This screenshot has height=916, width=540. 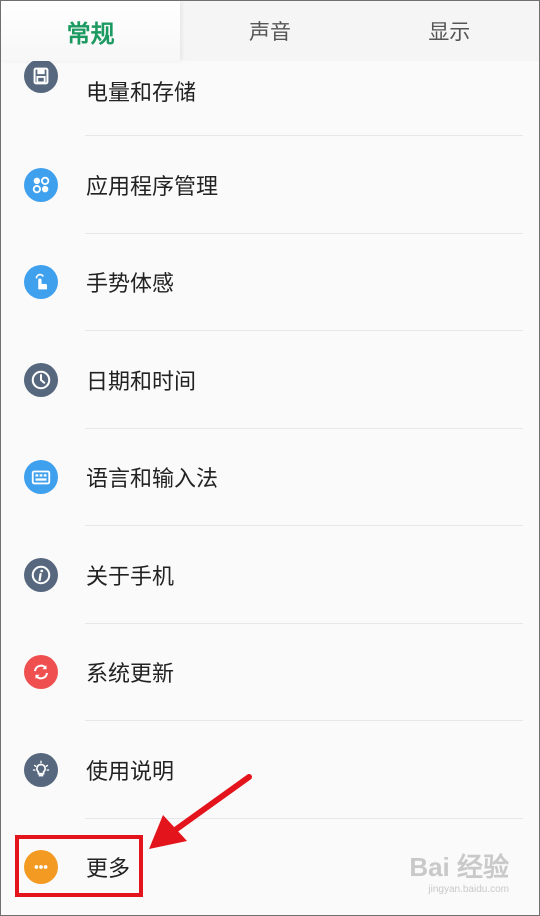 I want to click on tab-bar: 常规 声音 显示, so click(x=270, y=31).